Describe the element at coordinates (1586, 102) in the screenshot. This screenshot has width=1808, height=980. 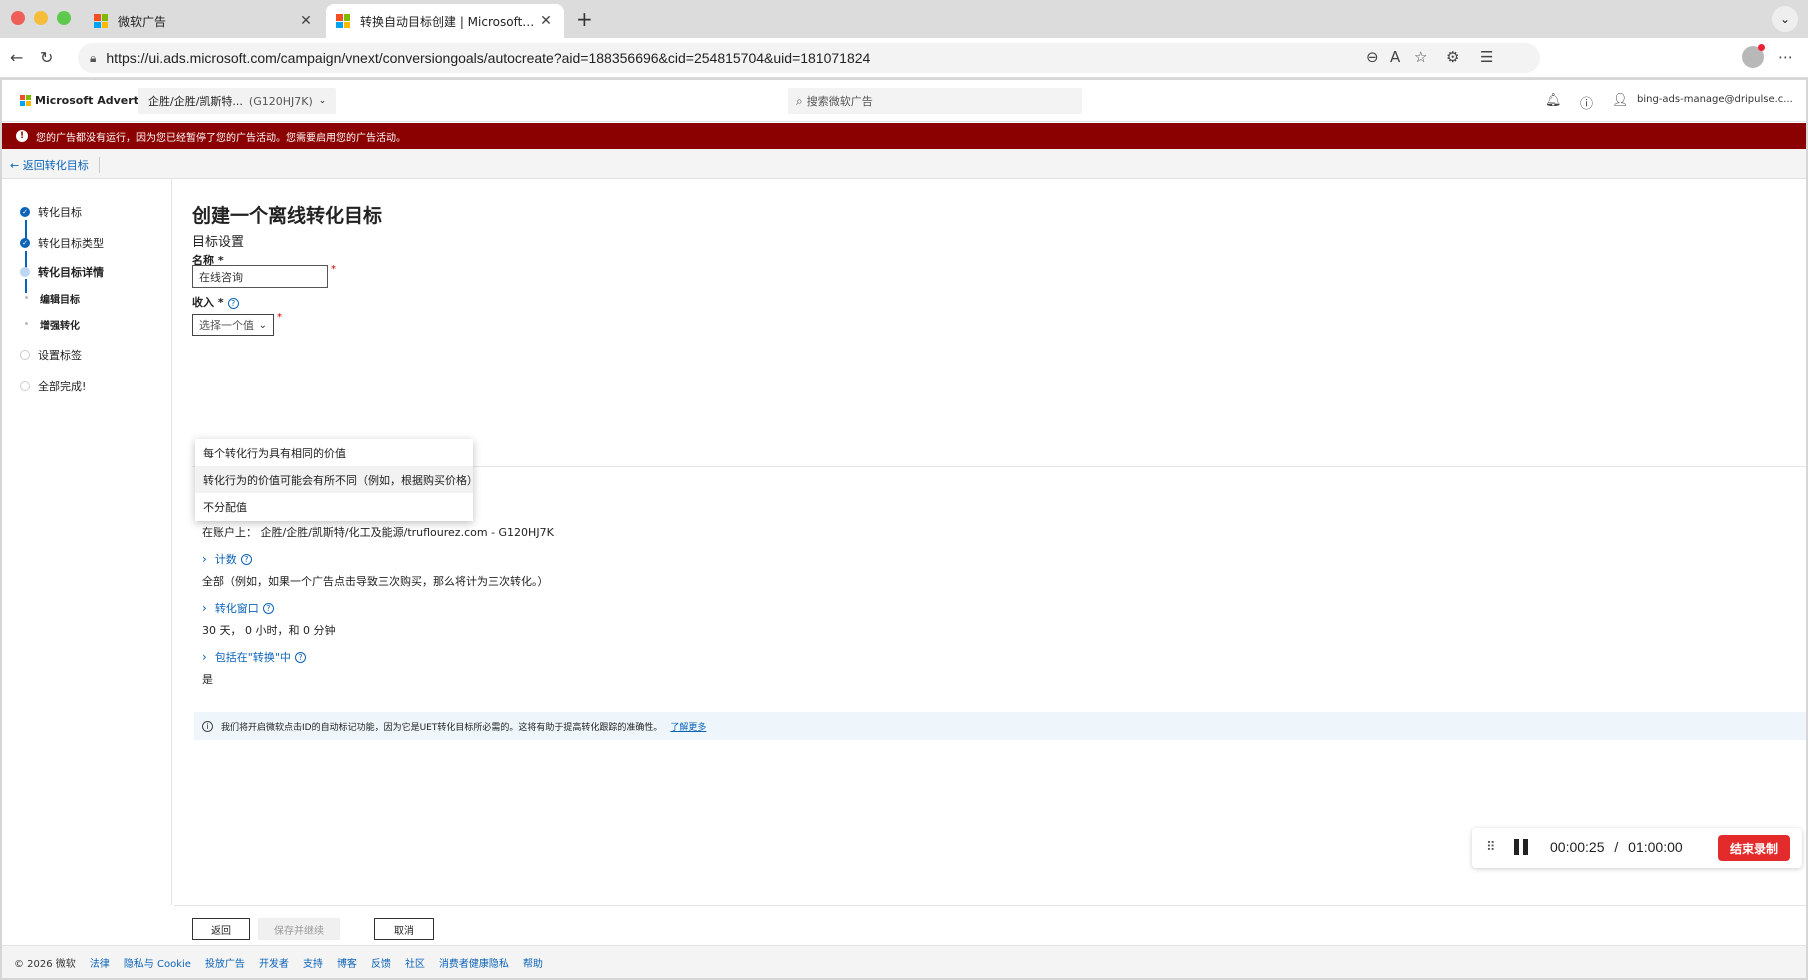
I see `help-icon: ⓘ` at that location.